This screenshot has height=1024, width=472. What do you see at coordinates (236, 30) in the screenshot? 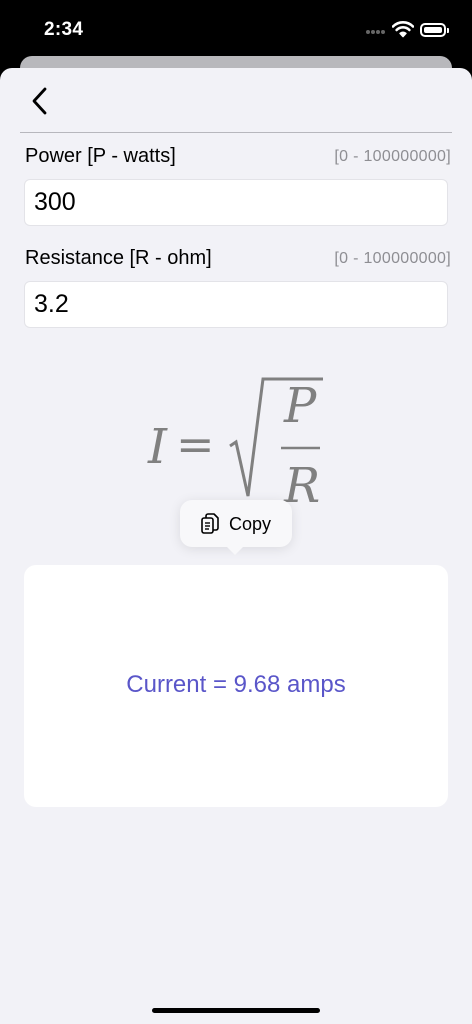
I see `status-bar: 2:34` at bounding box center [236, 30].